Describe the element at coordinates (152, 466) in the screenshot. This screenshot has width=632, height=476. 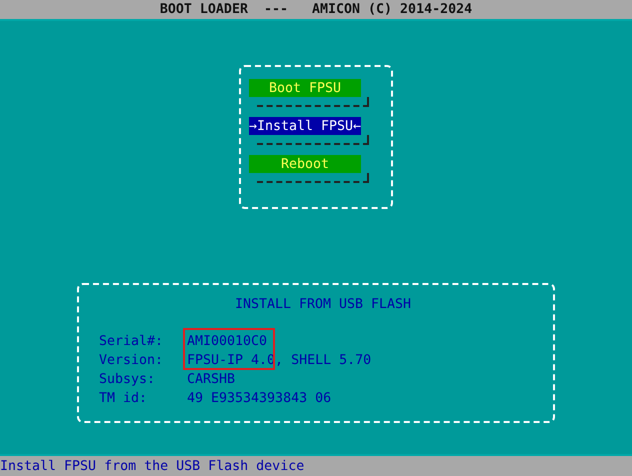
I see `status-text: Install FPSU from the USB Flash device` at that location.